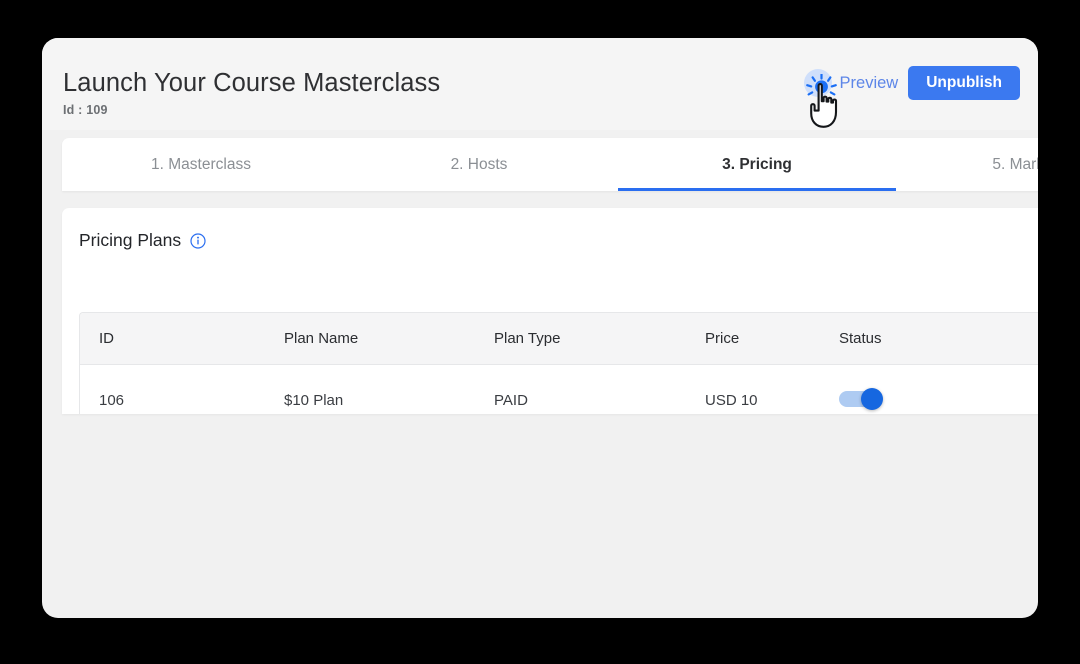 Image resolution: width=1080 pixels, height=664 pixels. I want to click on tab-marketing: 5. Marketing, so click(967, 164).